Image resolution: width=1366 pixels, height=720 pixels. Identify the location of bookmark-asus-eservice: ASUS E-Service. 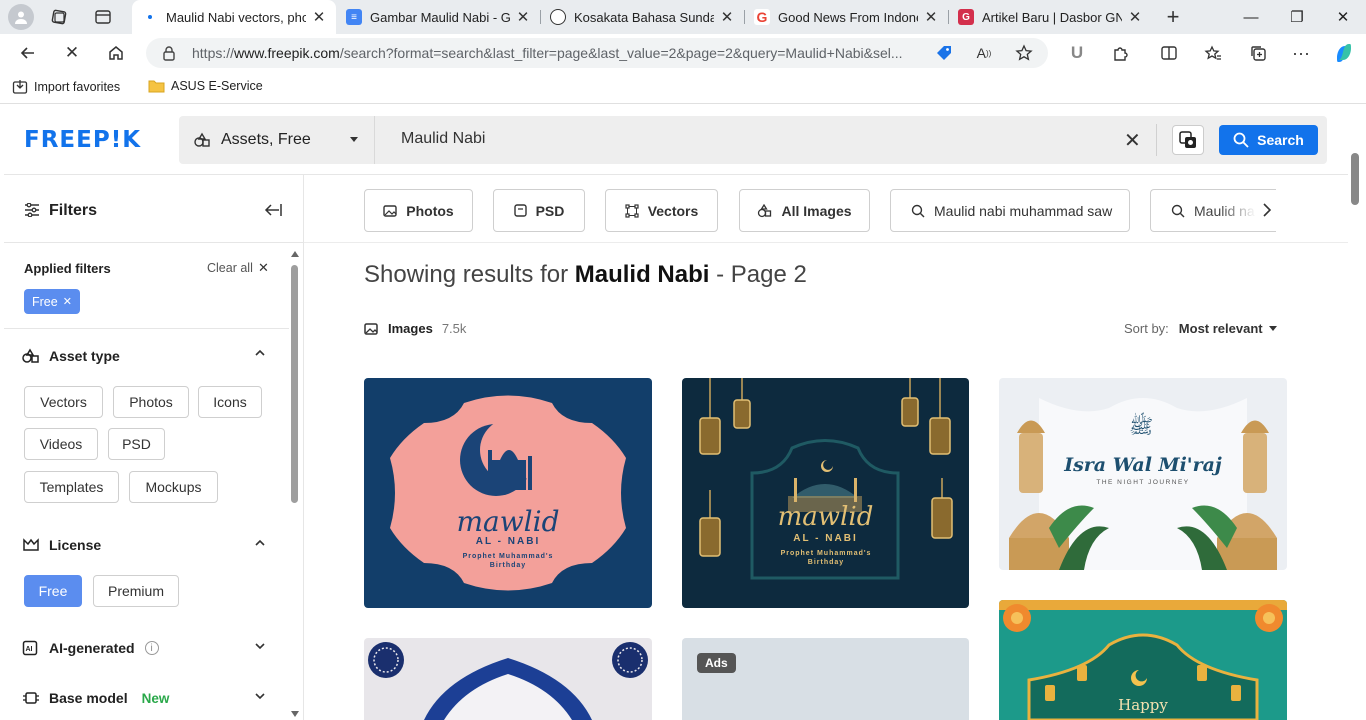
(205, 86).